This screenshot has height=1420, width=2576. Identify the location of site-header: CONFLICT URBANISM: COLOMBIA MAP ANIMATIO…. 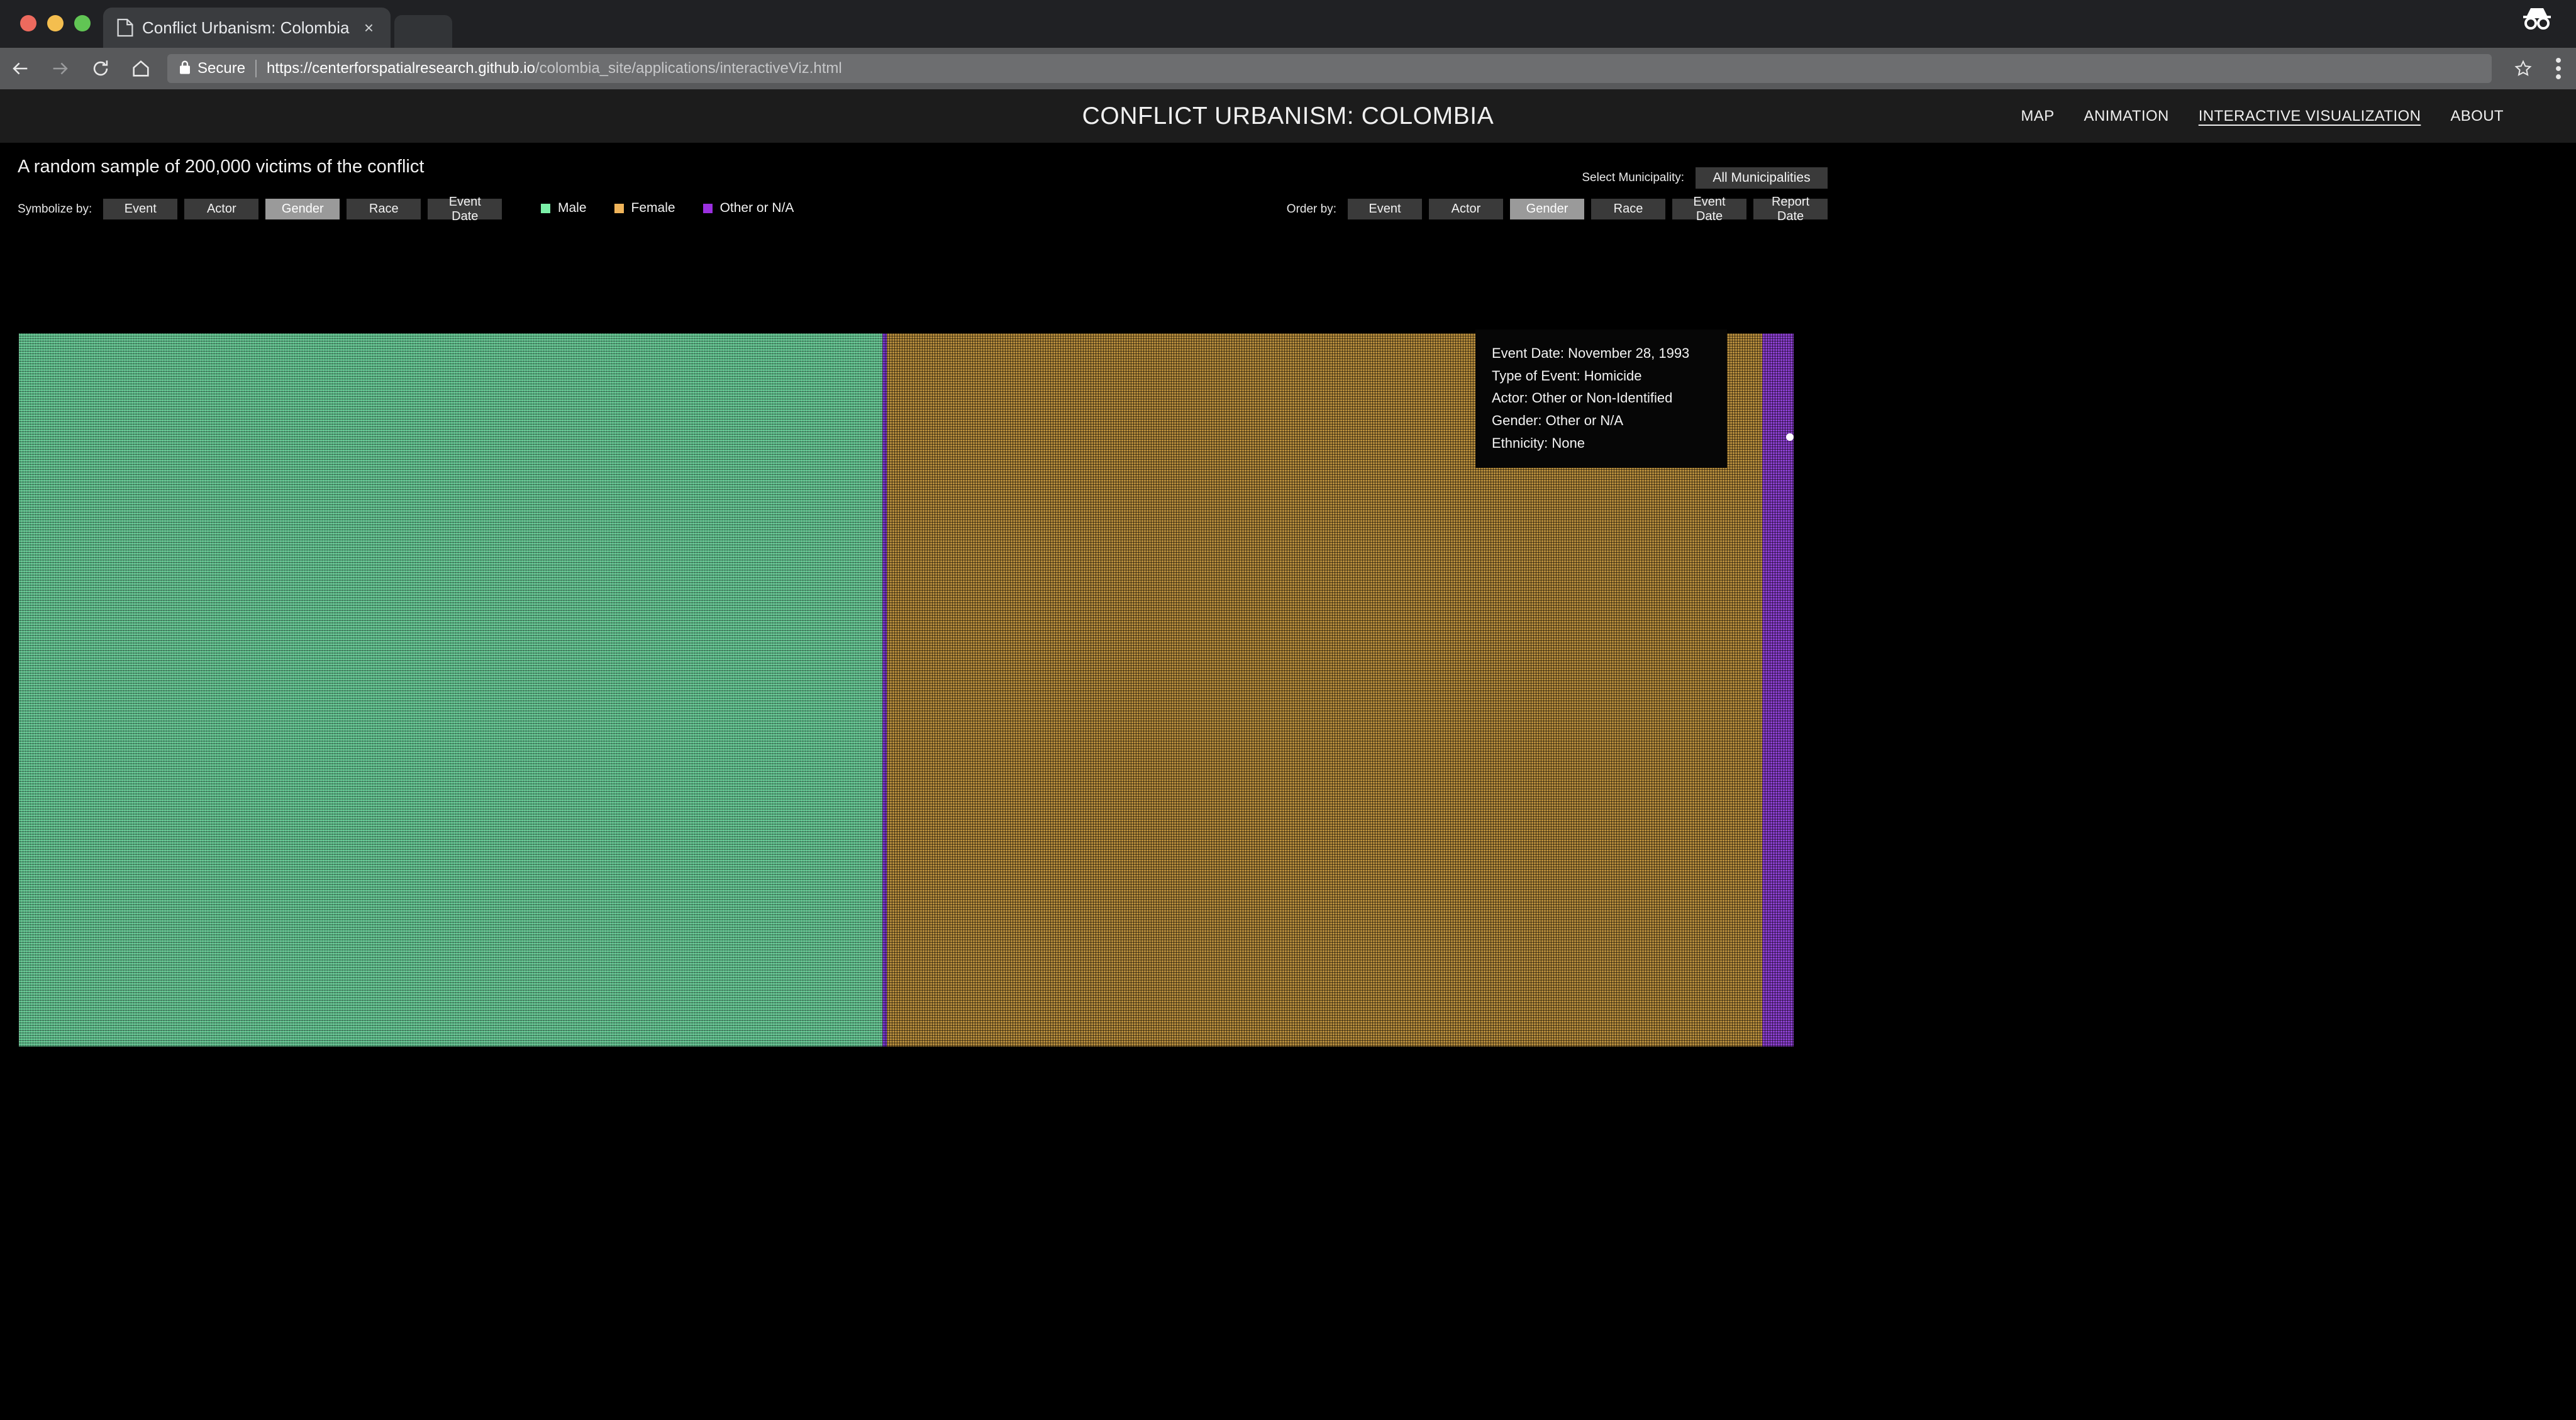
(1288, 116).